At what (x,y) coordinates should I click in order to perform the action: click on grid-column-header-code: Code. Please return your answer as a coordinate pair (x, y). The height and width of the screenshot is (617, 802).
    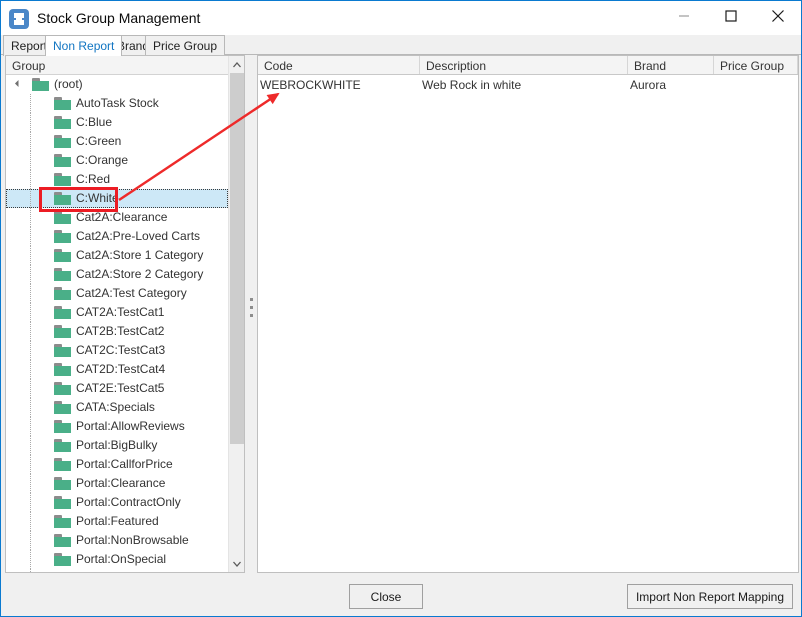
    Looking at the image, I should click on (339, 65).